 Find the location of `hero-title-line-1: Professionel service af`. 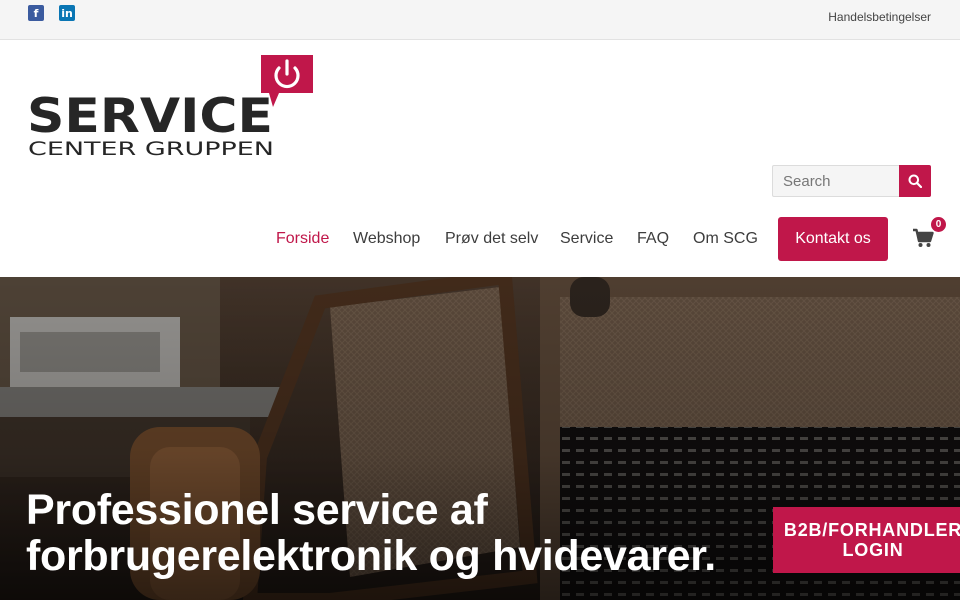

hero-title-line-1: Professionel service af is located at coordinates (257, 510).